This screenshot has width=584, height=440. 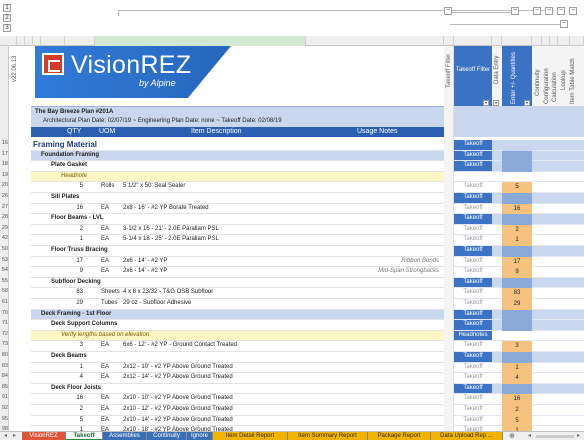 What do you see at coordinates (4, 408) in the screenshot?
I see `row-number: 92` at bounding box center [4, 408].